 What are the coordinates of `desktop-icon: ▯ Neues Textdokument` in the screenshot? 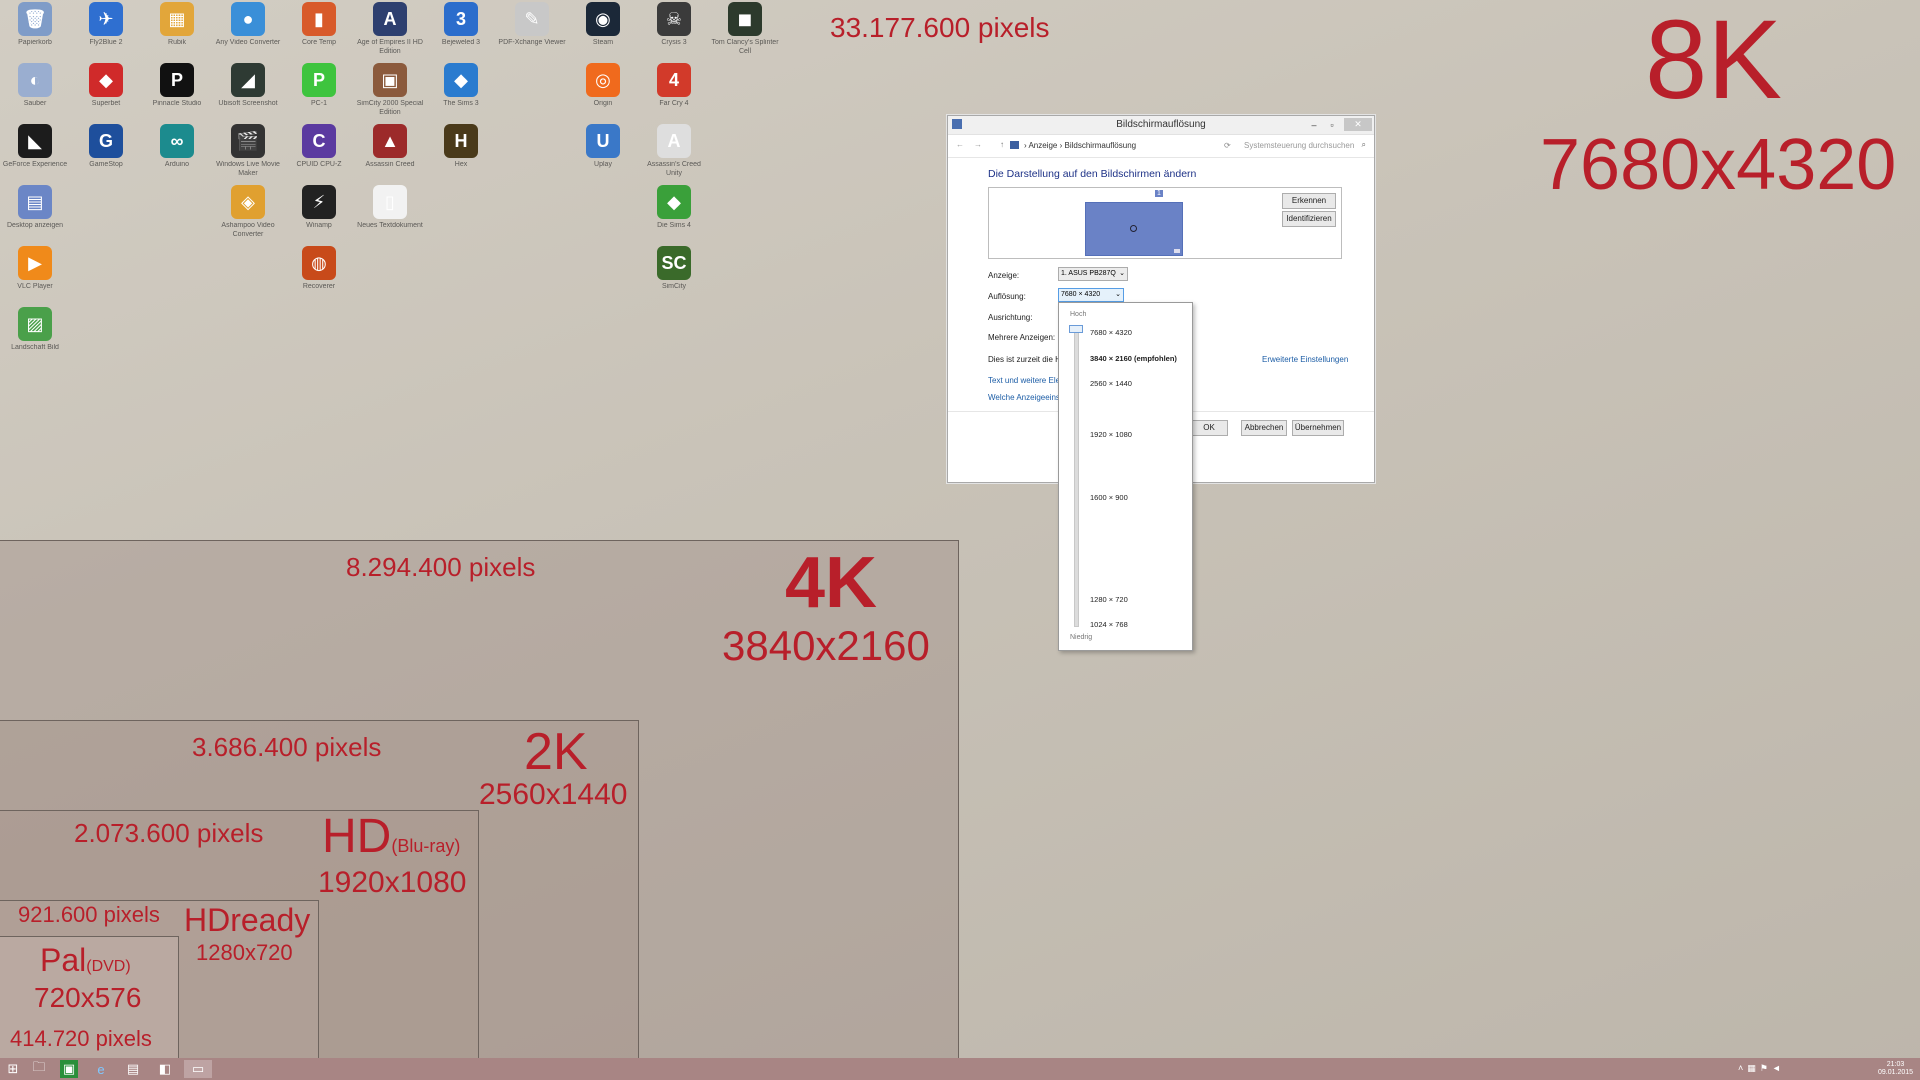 It's located at (390, 207).